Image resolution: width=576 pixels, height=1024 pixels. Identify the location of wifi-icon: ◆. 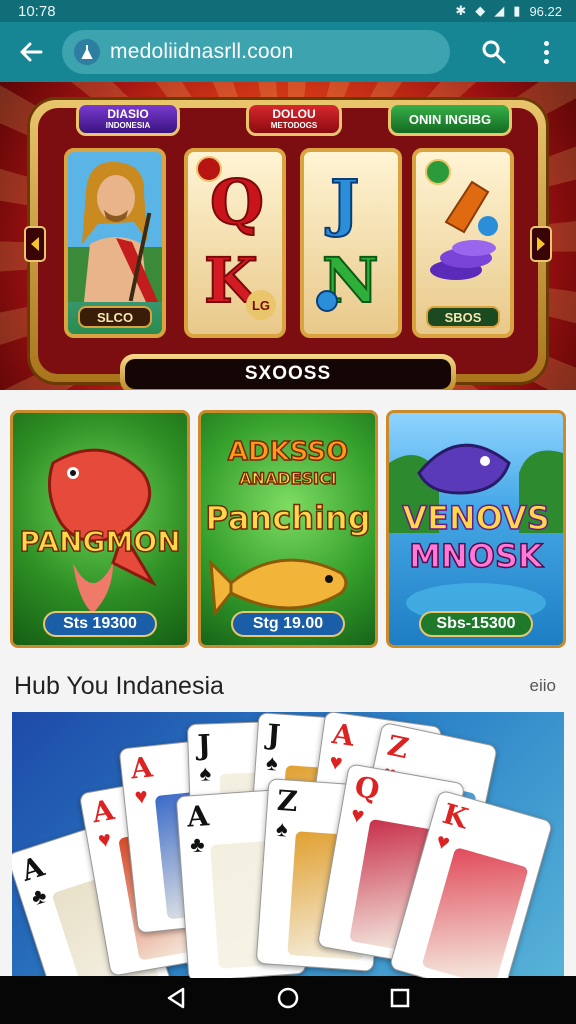
(480, 10).